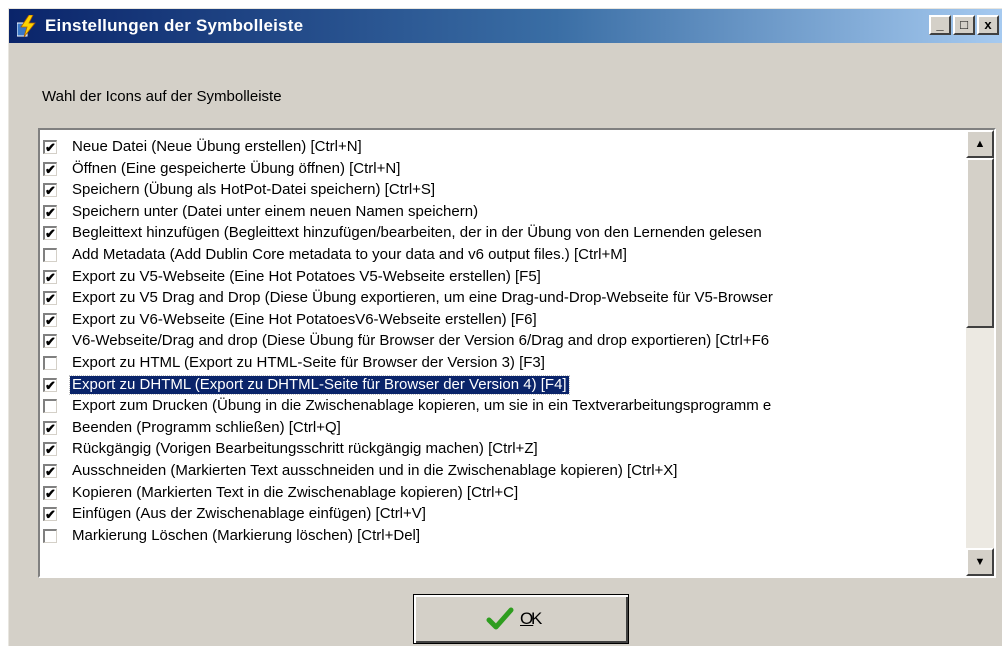 Image resolution: width=1002 pixels, height=646 pixels. I want to click on minimize-button: _, so click(940, 25).